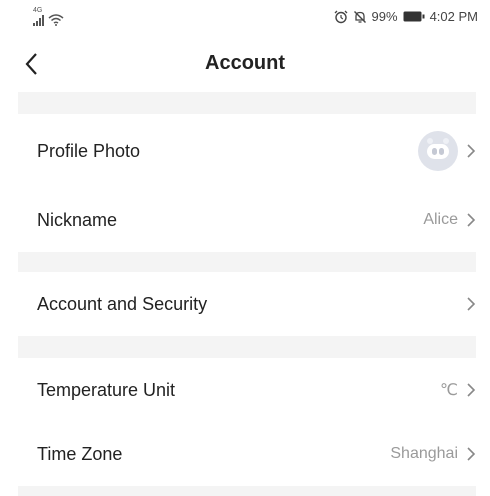 This screenshot has width=490, height=496. I want to click on profile-photo-right, so click(447, 151).